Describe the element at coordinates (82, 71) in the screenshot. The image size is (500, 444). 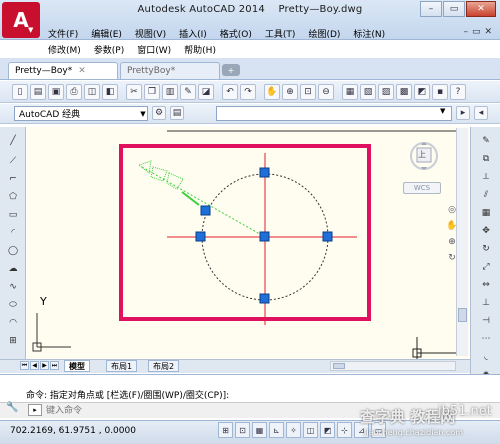
I see `tab-close-icon: ✕` at that location.